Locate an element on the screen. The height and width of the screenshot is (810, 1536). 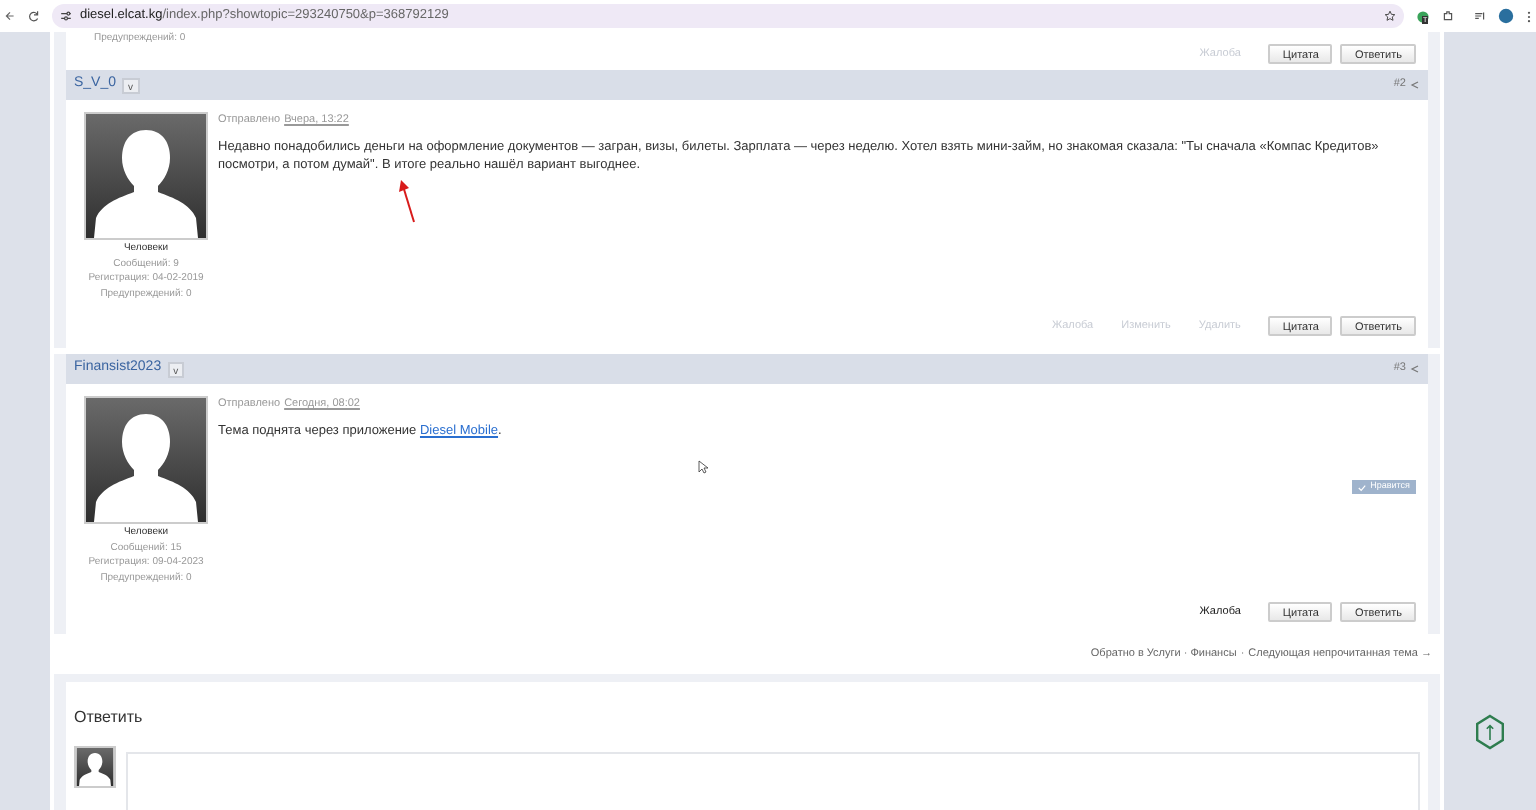
reply-title: Ответить is located at coordinates (108, 717).